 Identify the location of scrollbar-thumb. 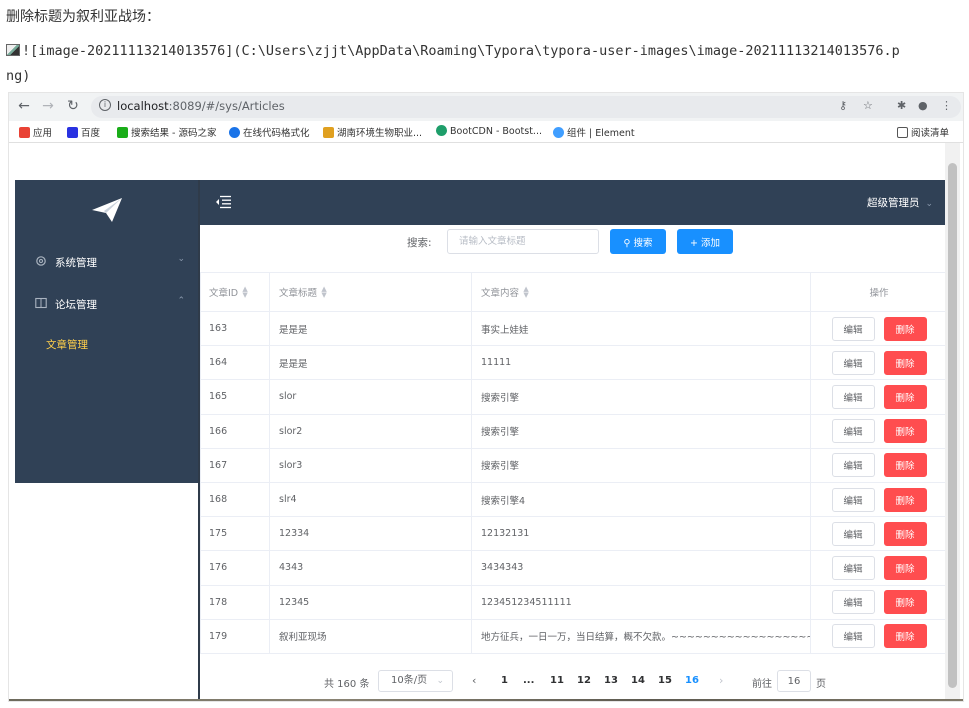
(952, 425).